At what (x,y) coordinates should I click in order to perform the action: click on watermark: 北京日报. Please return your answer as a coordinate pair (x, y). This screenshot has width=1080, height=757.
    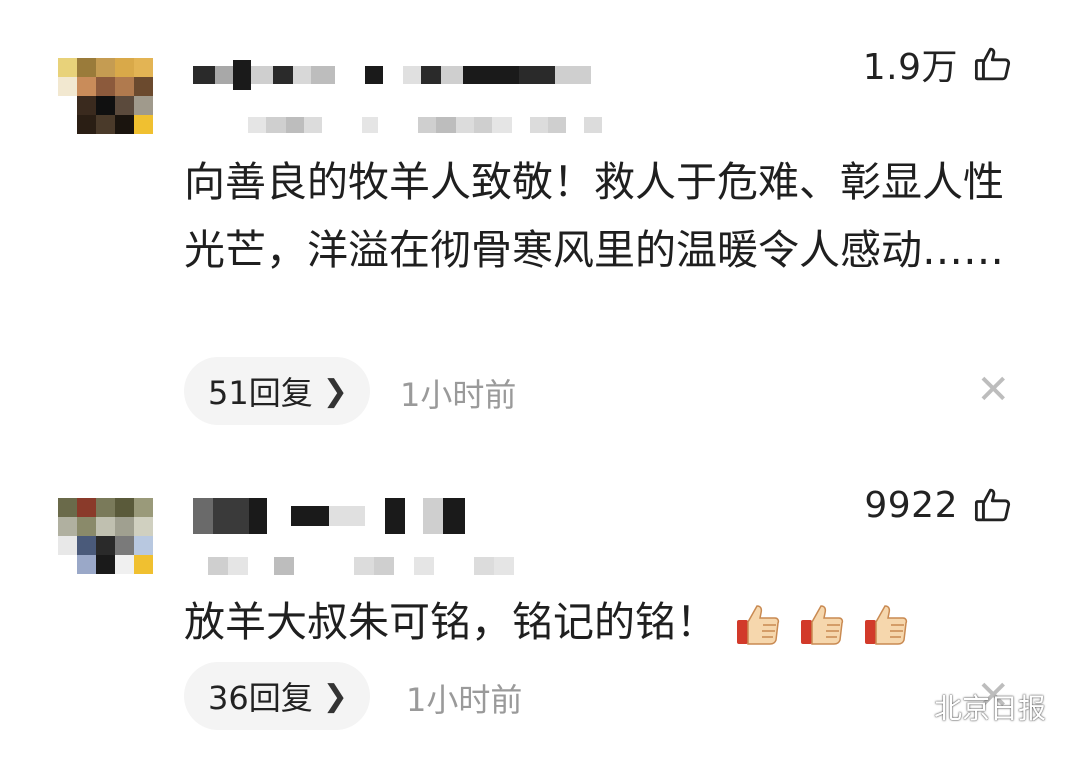
    Looking at the image, I should click on (966, 707).